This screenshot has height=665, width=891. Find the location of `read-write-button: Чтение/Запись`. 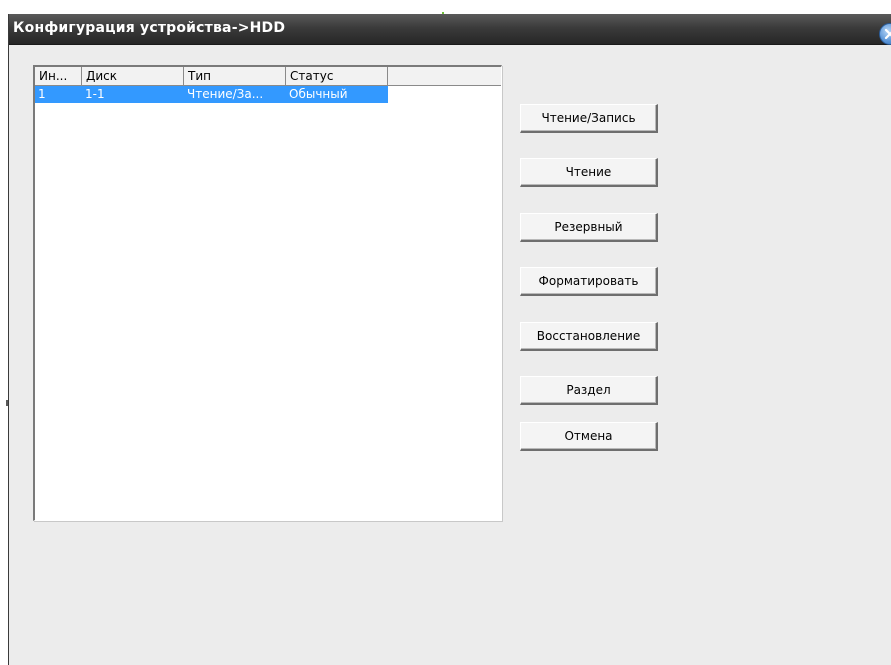

read-write-button: Чтение/Запись is located at coordinates (589, 118).